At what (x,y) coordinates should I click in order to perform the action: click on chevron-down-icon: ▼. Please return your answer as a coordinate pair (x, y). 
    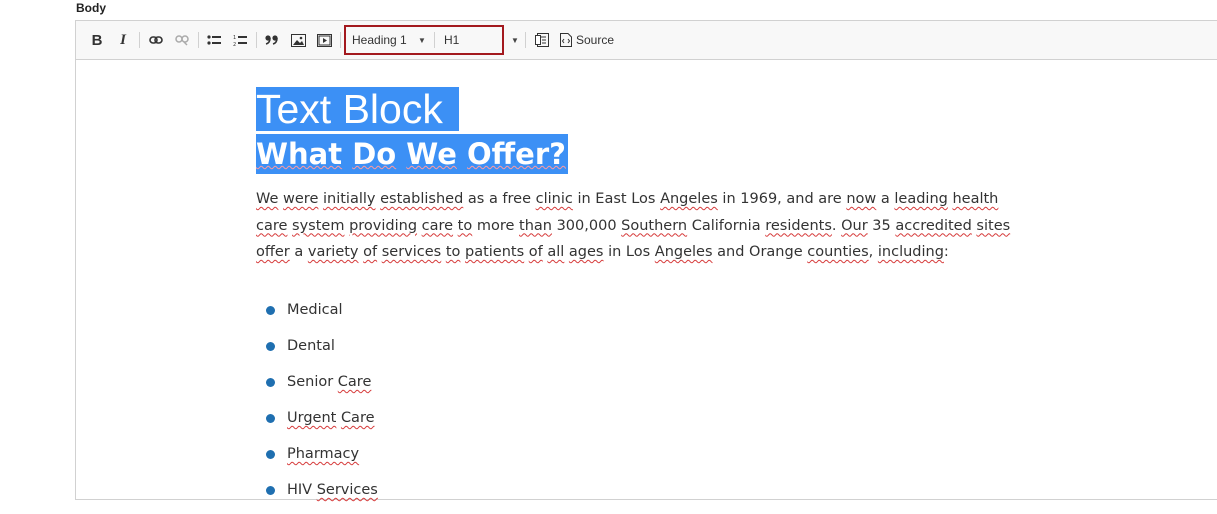
    Looking at the image, I should click on (515, 40).